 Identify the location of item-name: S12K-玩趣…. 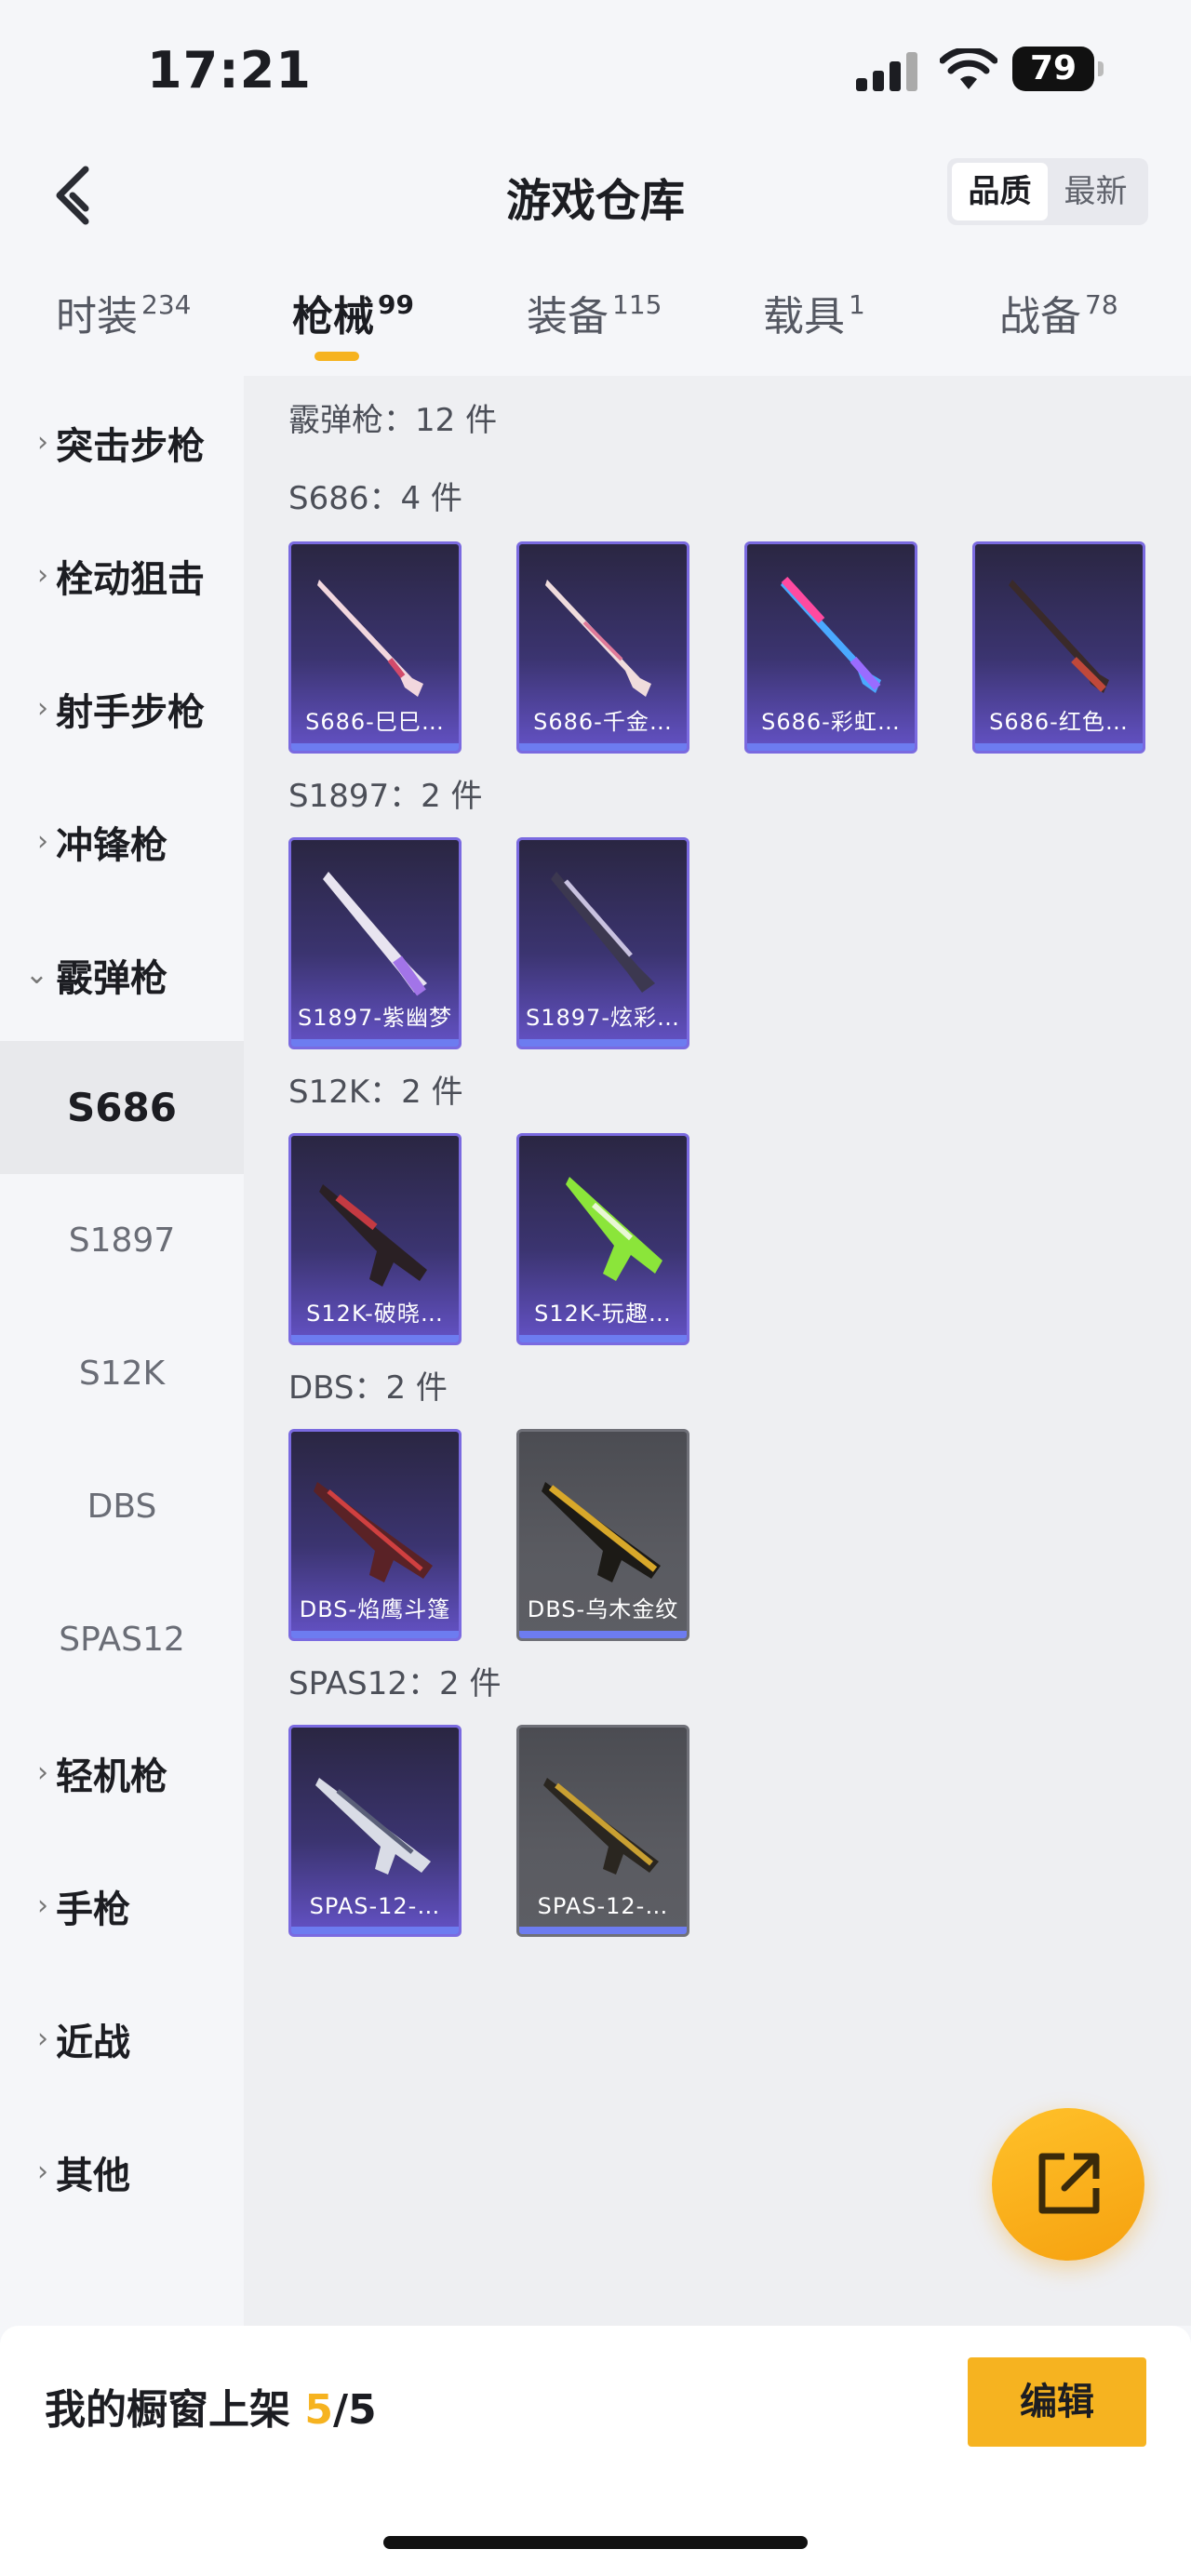
(603, 1314).